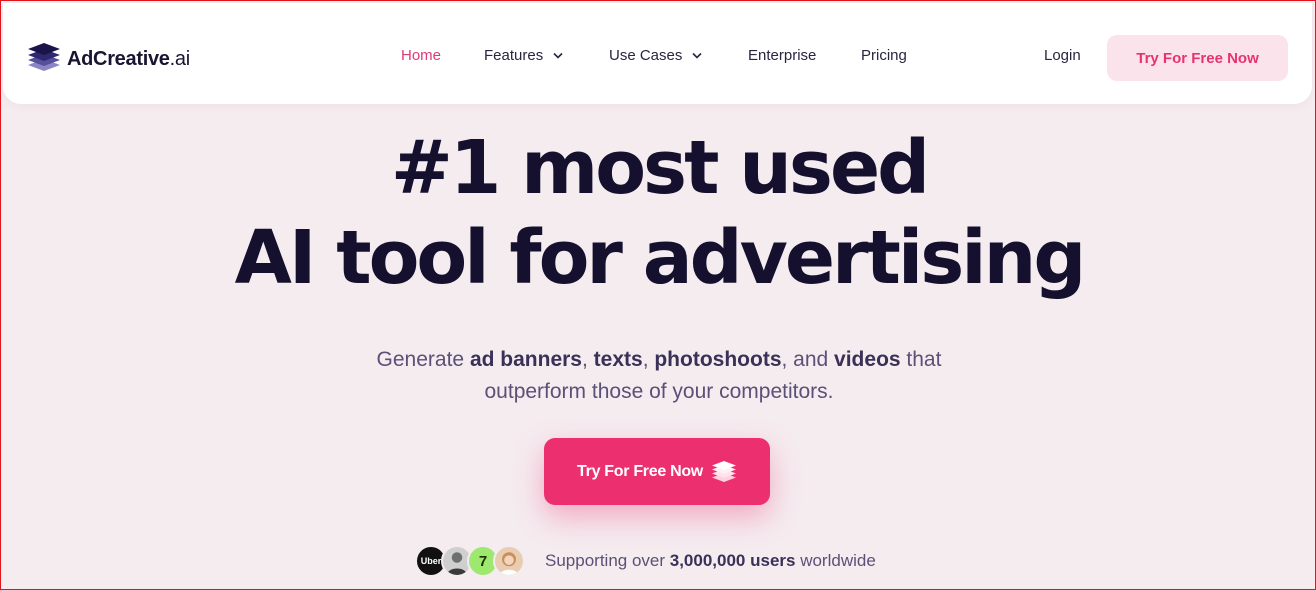 This screenshot has width=1316, height=590. Describe the element at coordinates (660, 168) in the screenshot. I see `hero-title-line1: #1 most used` at that location.